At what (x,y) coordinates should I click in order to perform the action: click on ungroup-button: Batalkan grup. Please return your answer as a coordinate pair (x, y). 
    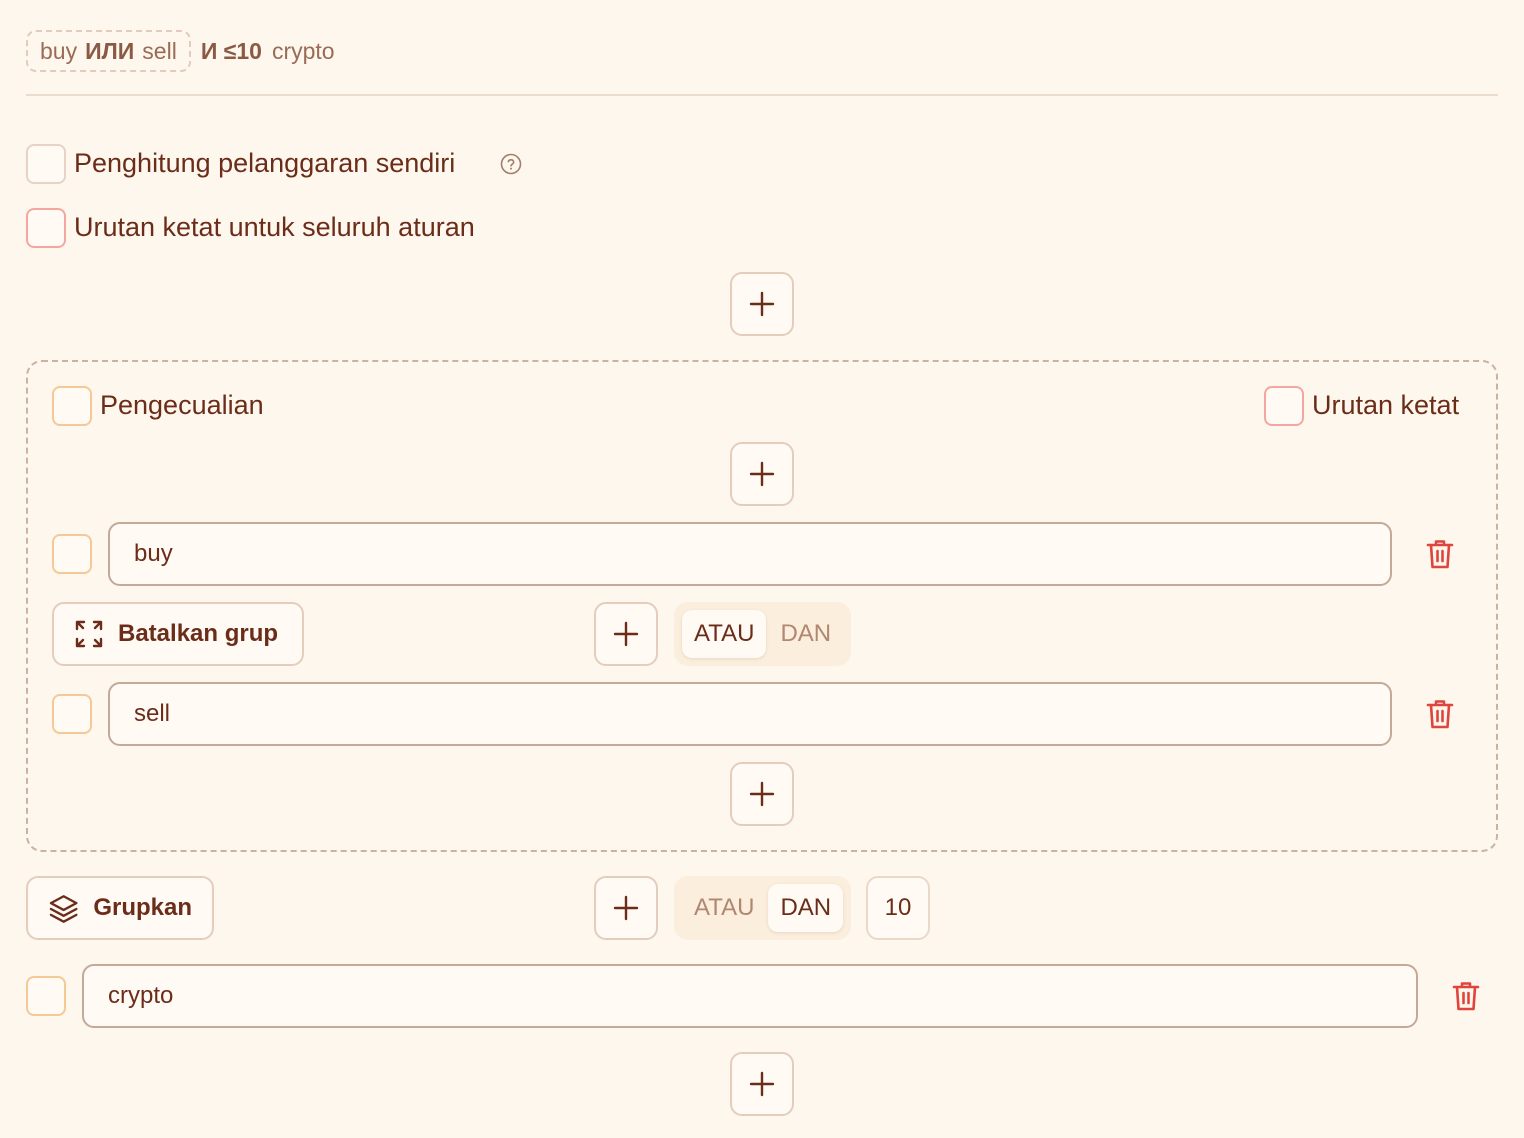
    Looking at the image, I should click on (178, 634).